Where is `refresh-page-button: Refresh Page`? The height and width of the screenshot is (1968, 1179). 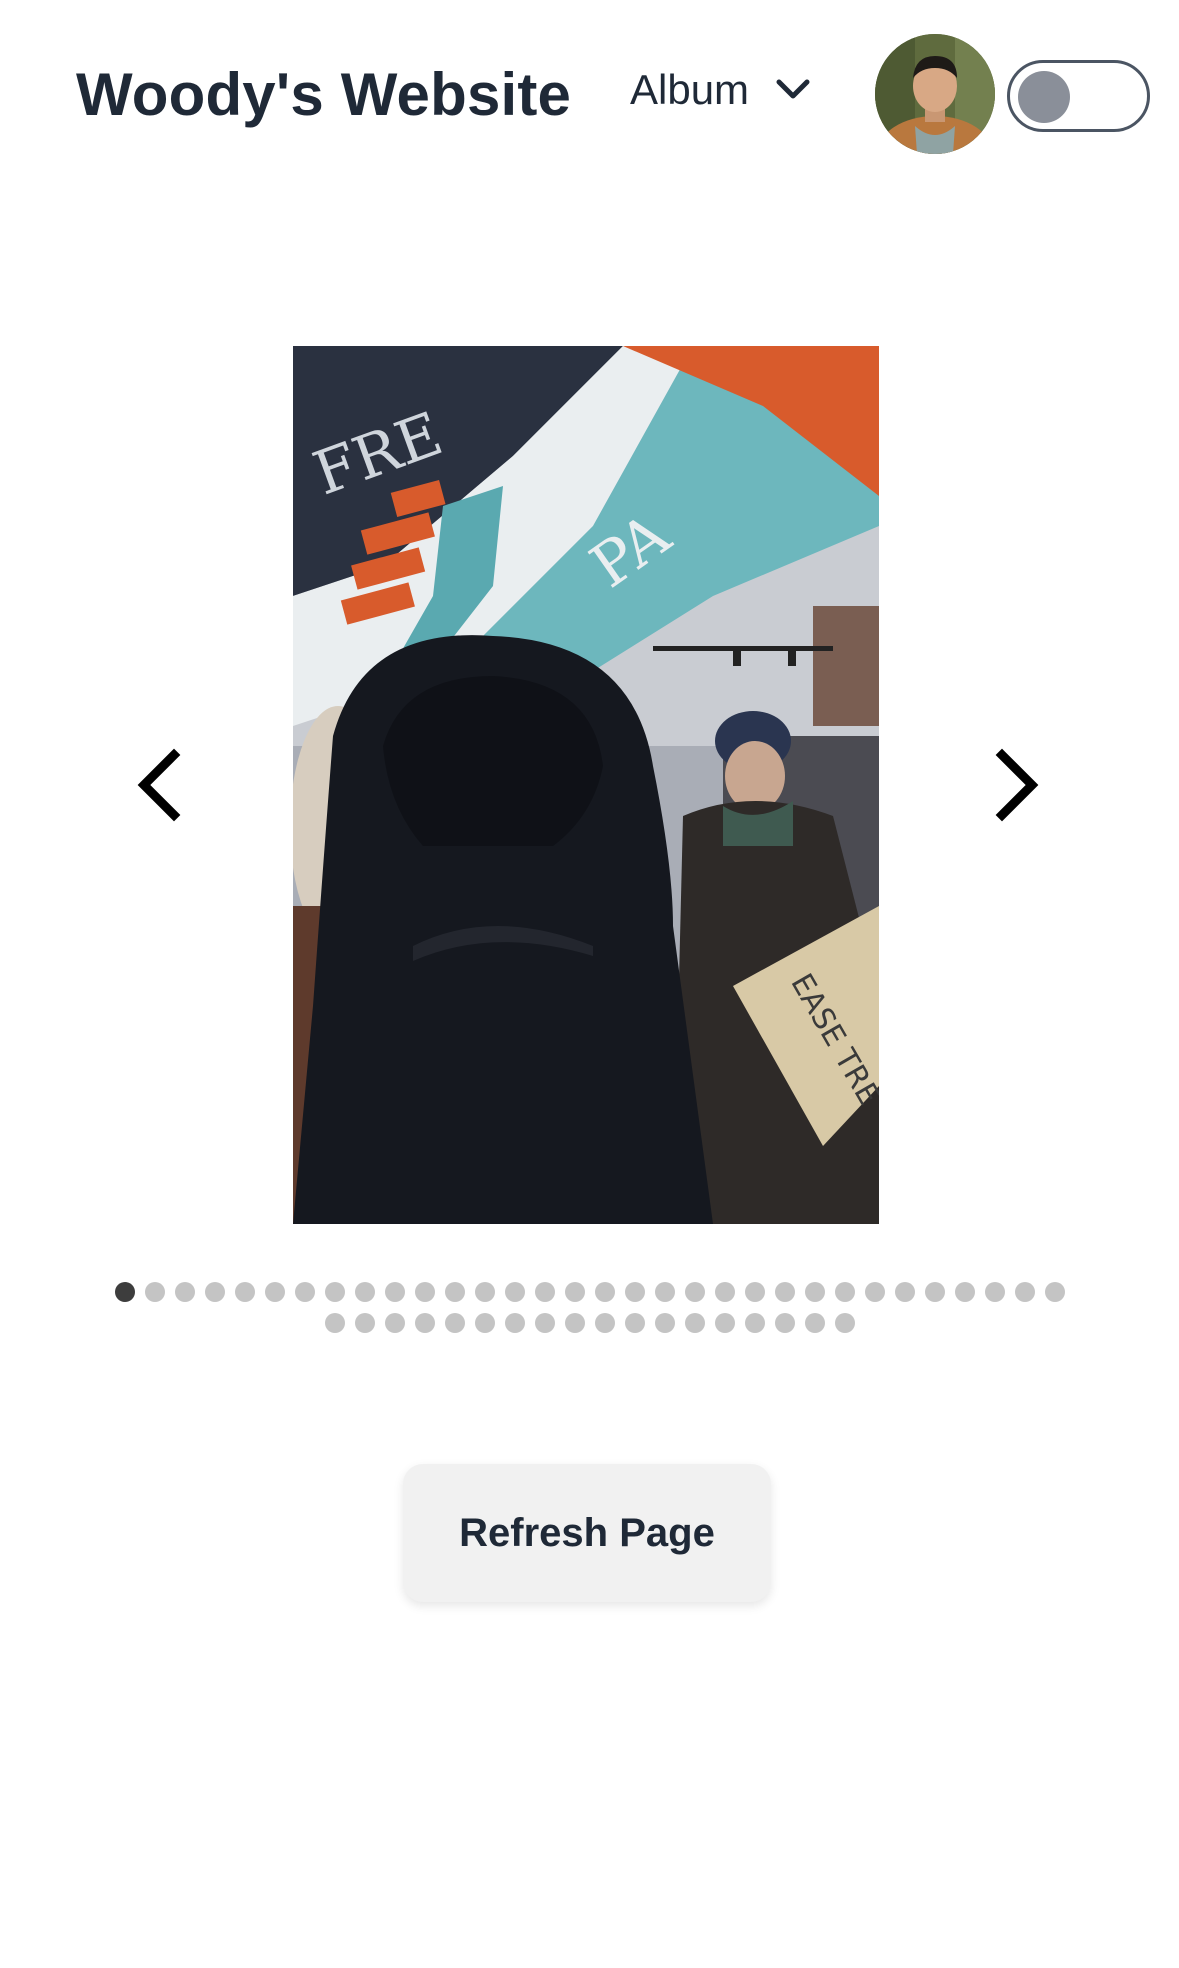
refresh-page-button: Refresh Page is located at coordinates (587, 1533).